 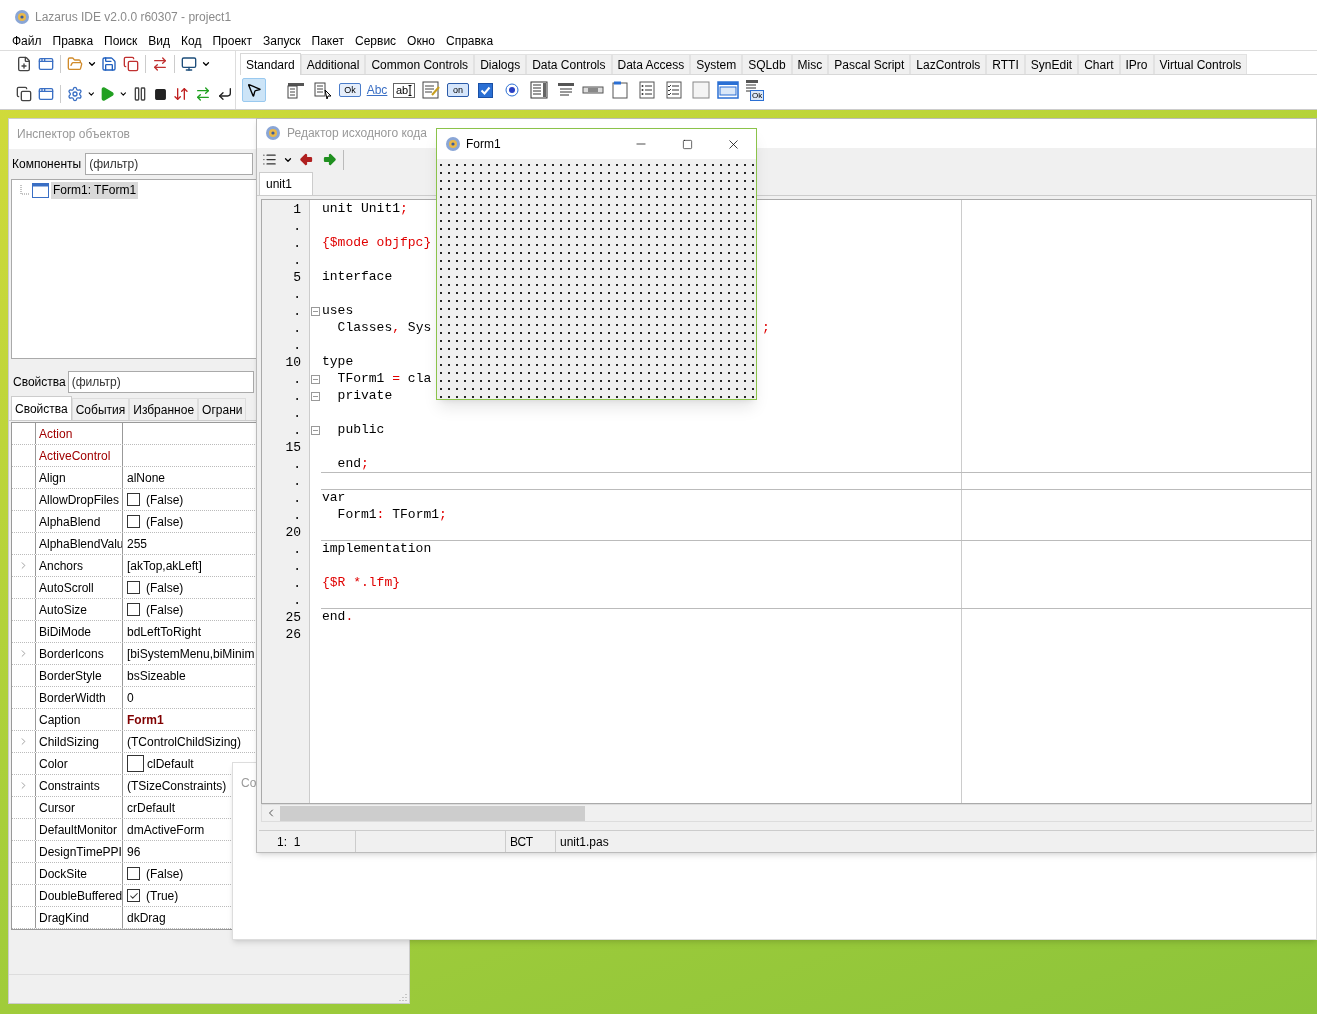 What do you see at coordinates (377, 90) in the screenshot?
I see `palette-label-button: Abc` at bounding box center [377, 90].